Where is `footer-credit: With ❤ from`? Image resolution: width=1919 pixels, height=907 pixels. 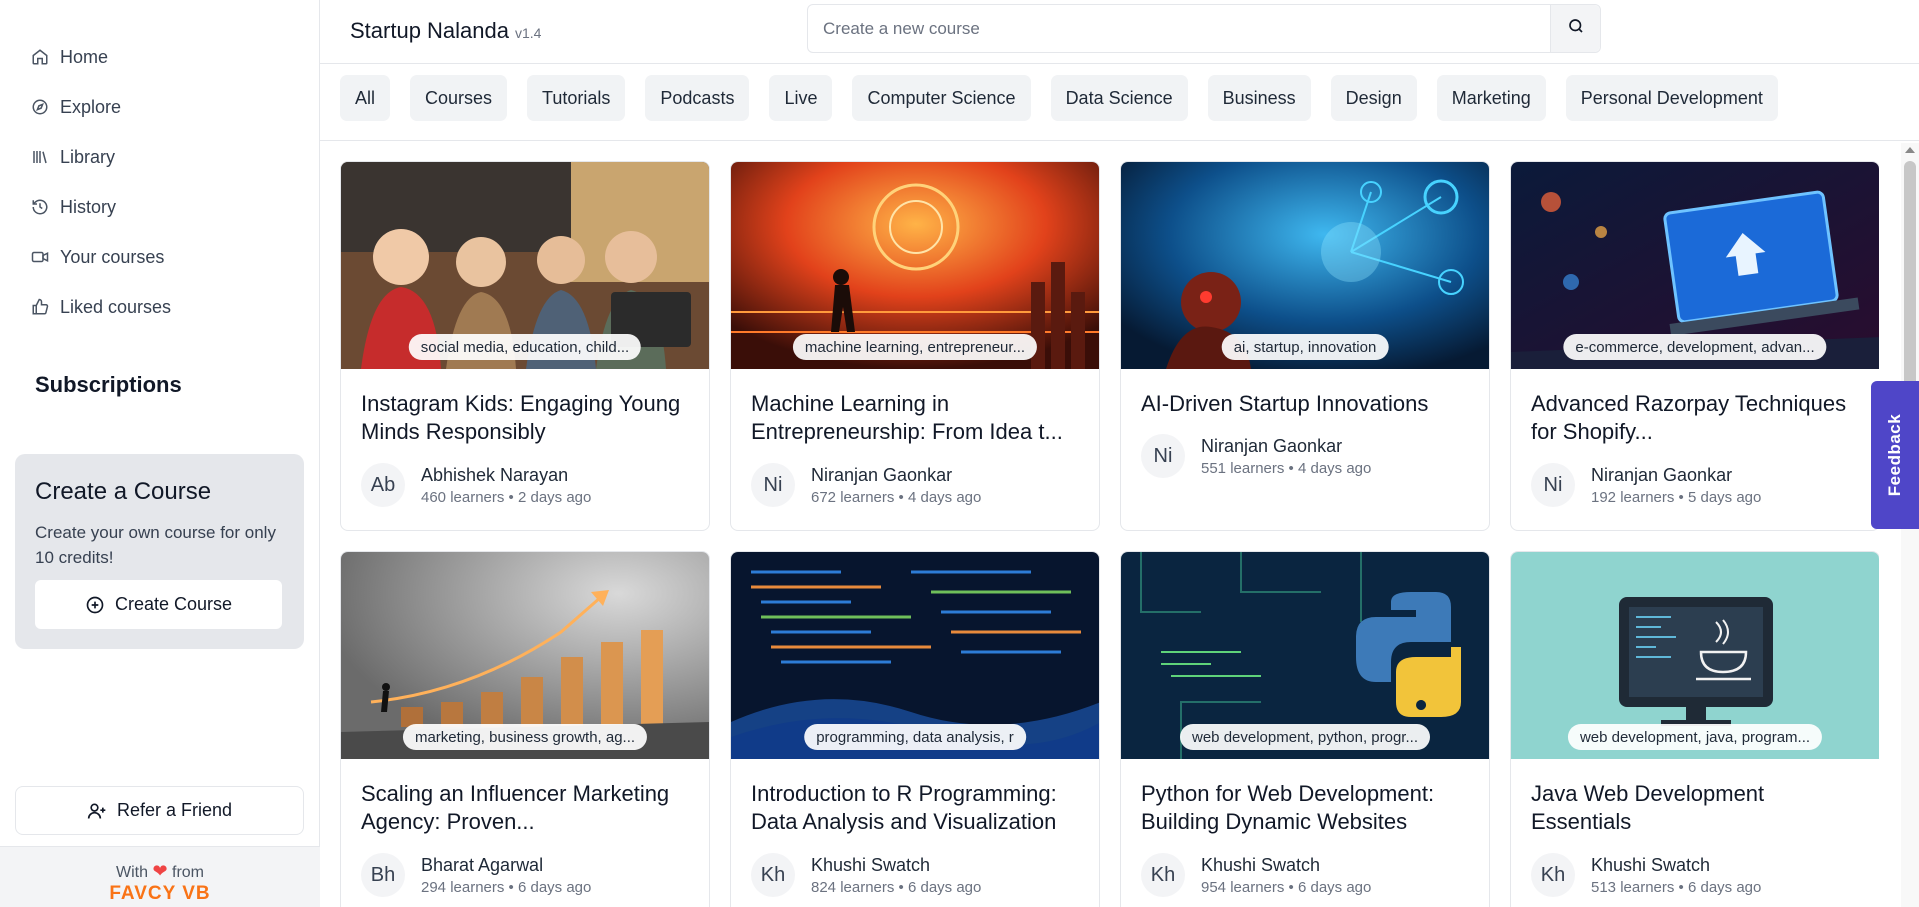
footer-credit: With ❤ from is located at coordinates (160, 871).